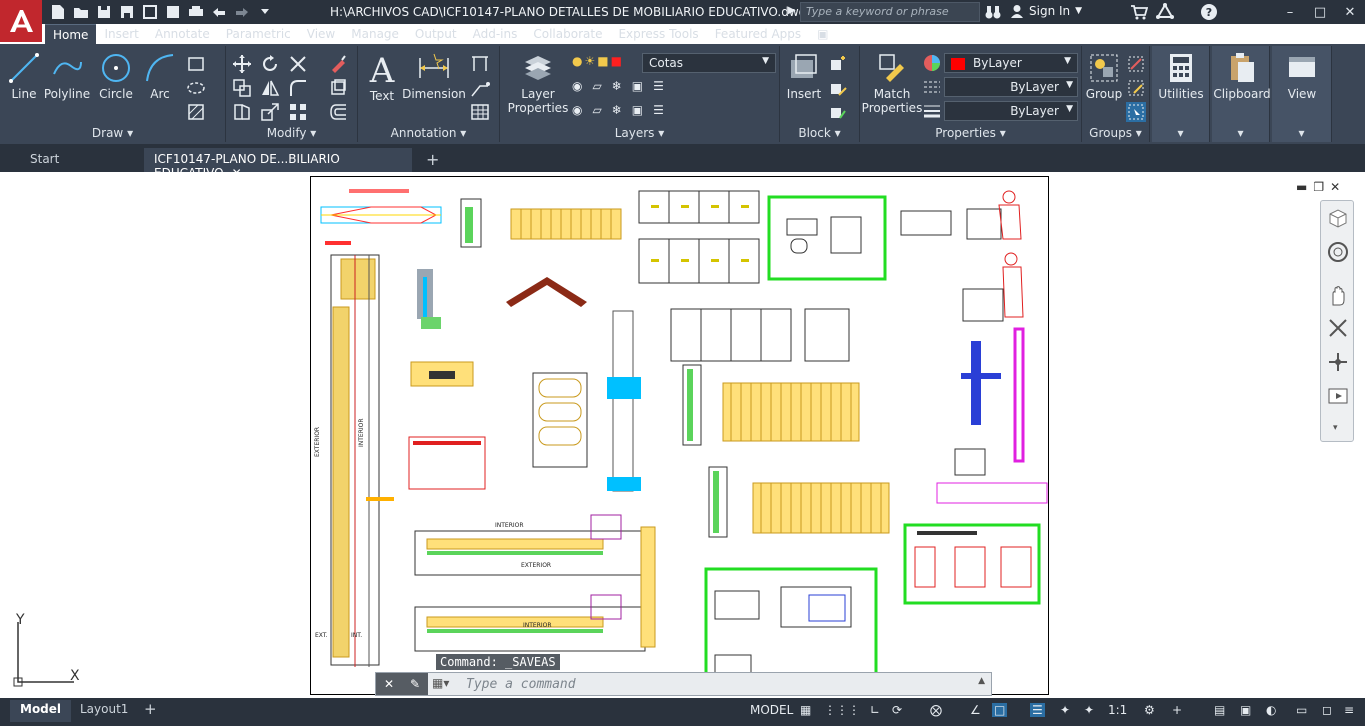 Image resolution: width=1365 pixels, height=726 pixels. I want to click on annotation-monitor-icon: +, so click(1177, 710).